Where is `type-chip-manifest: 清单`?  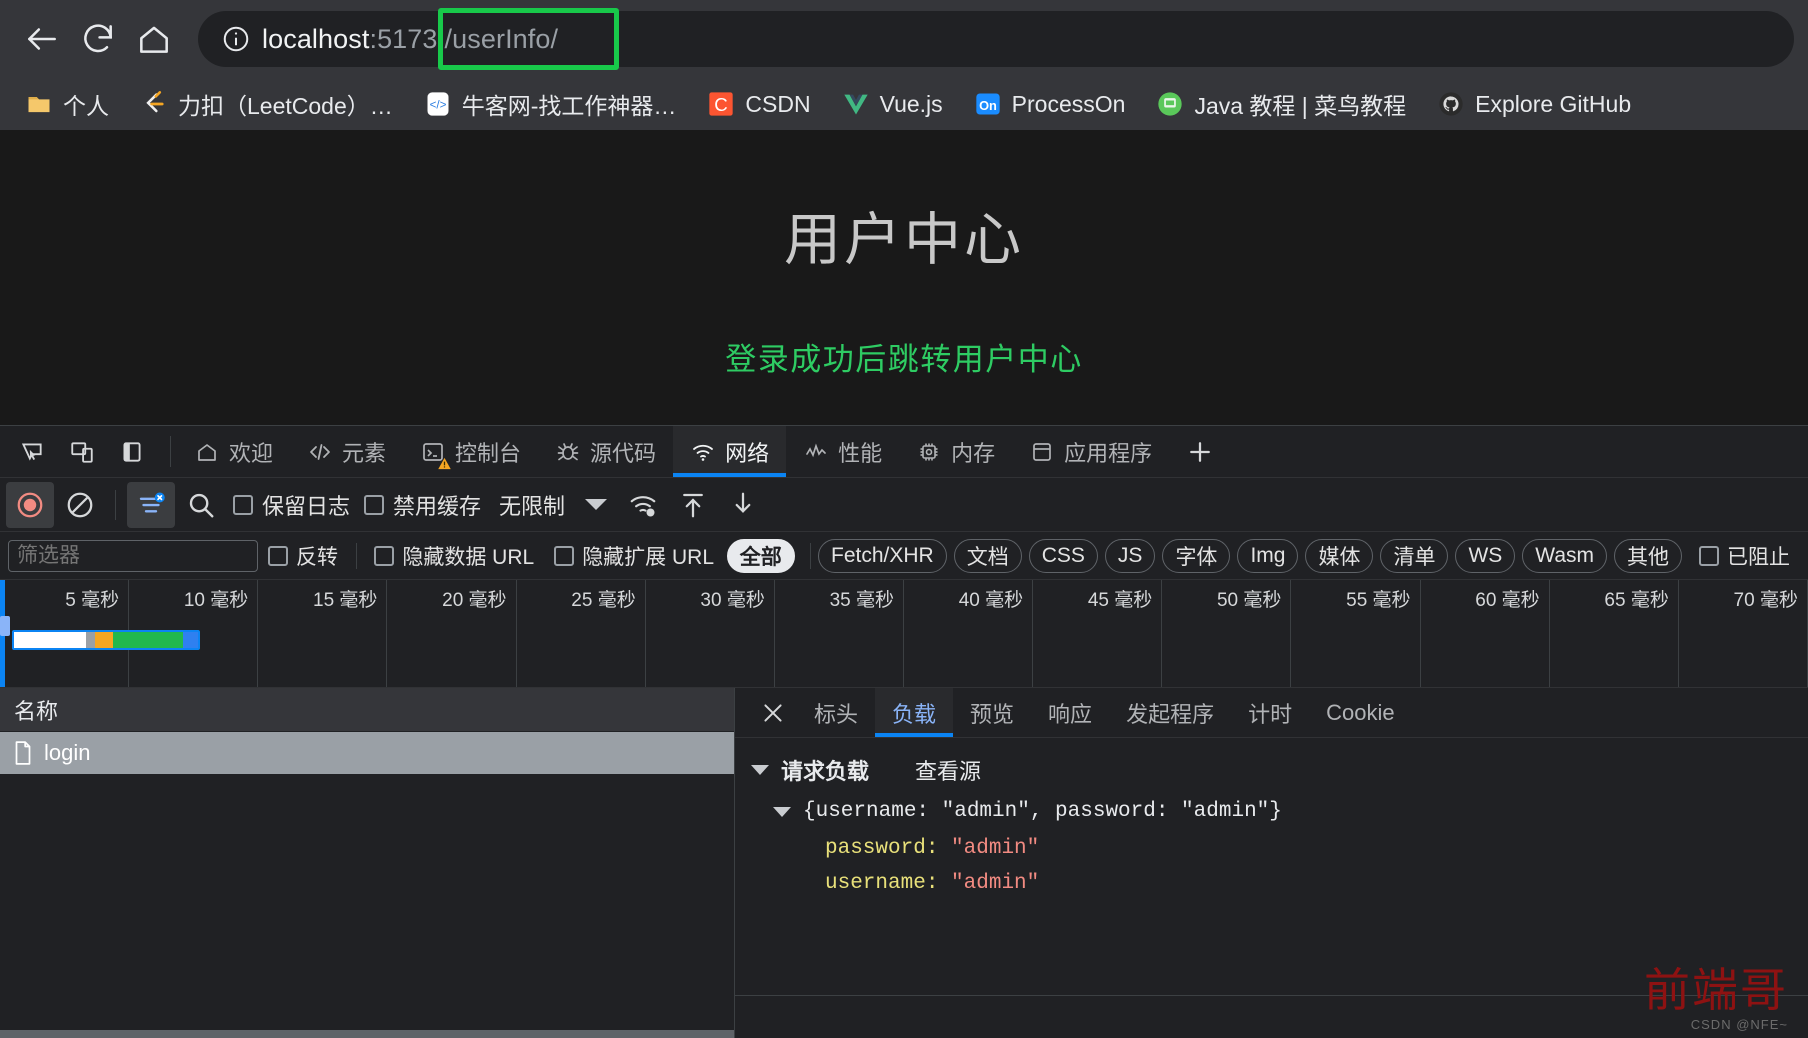 type-chip-manifest: 清单 is located at coordinates (1414, 555).